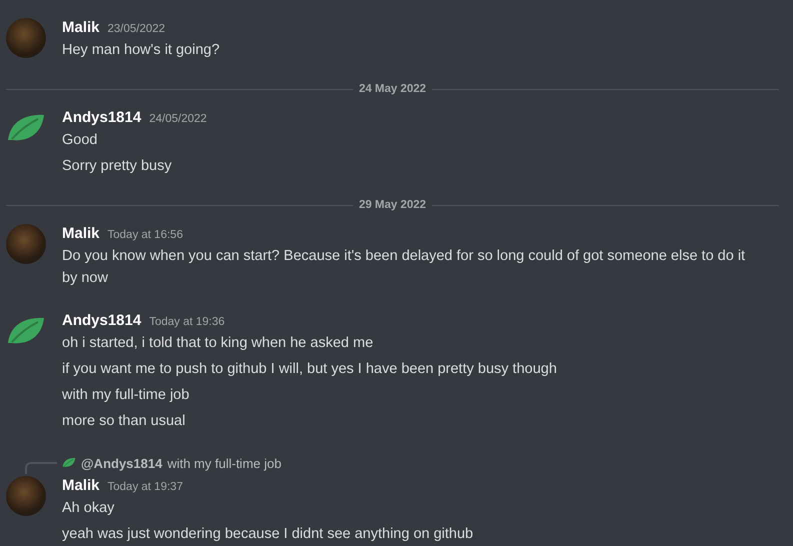  I want to click on reply-connector-line, so click(41, 468).